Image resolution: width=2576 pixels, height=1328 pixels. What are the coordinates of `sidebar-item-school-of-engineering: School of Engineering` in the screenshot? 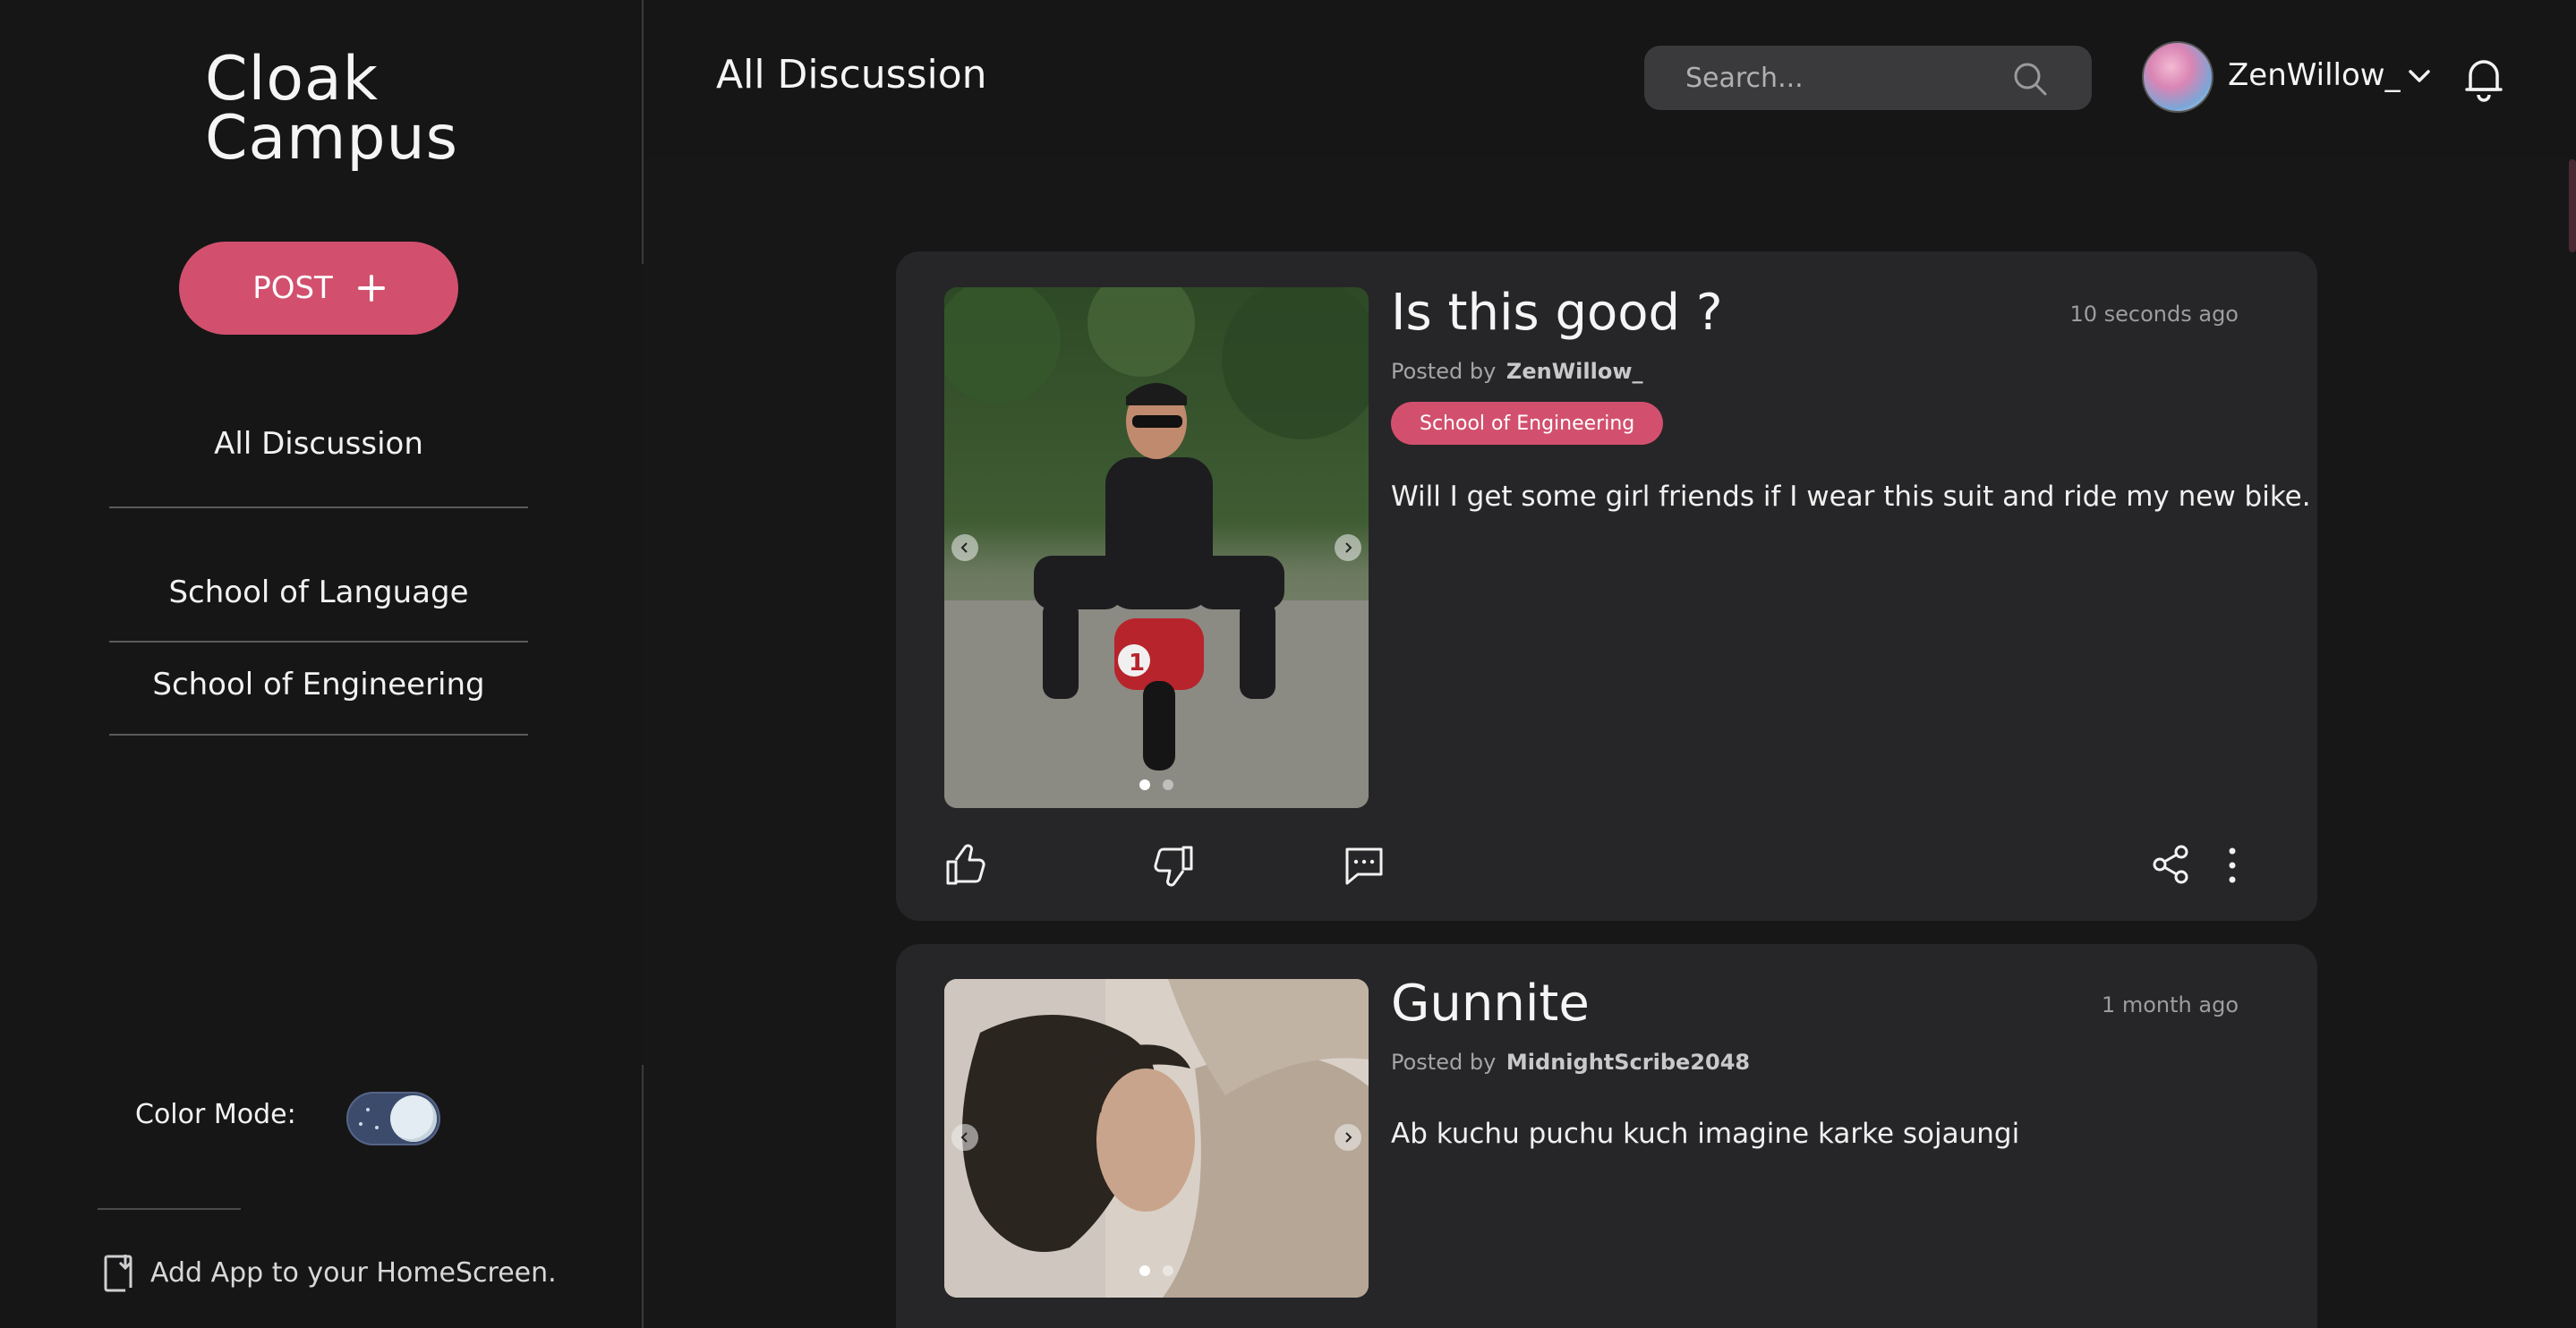 It's located at (318, 684).